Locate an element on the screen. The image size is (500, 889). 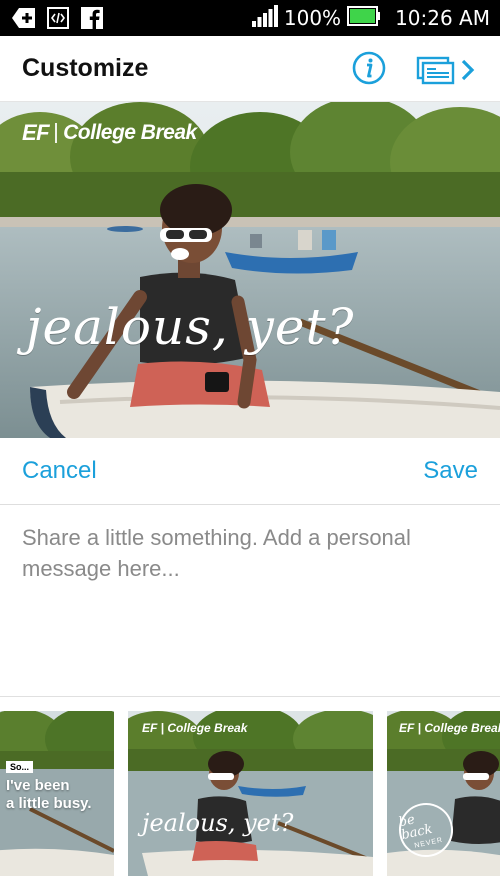
cancel-button: Cancel is located at coordinates (59, 471).